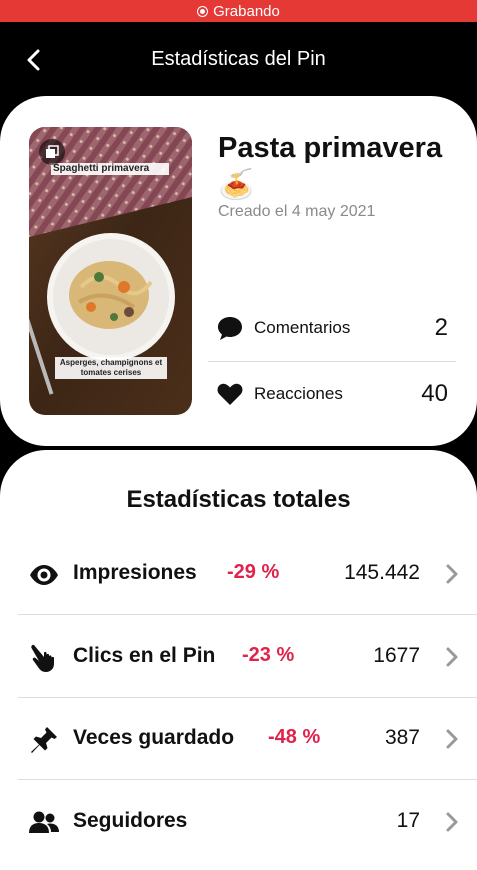  Describe the element at coordinates (230, 394) in the screenshot. I see `heart-icon` at that location.